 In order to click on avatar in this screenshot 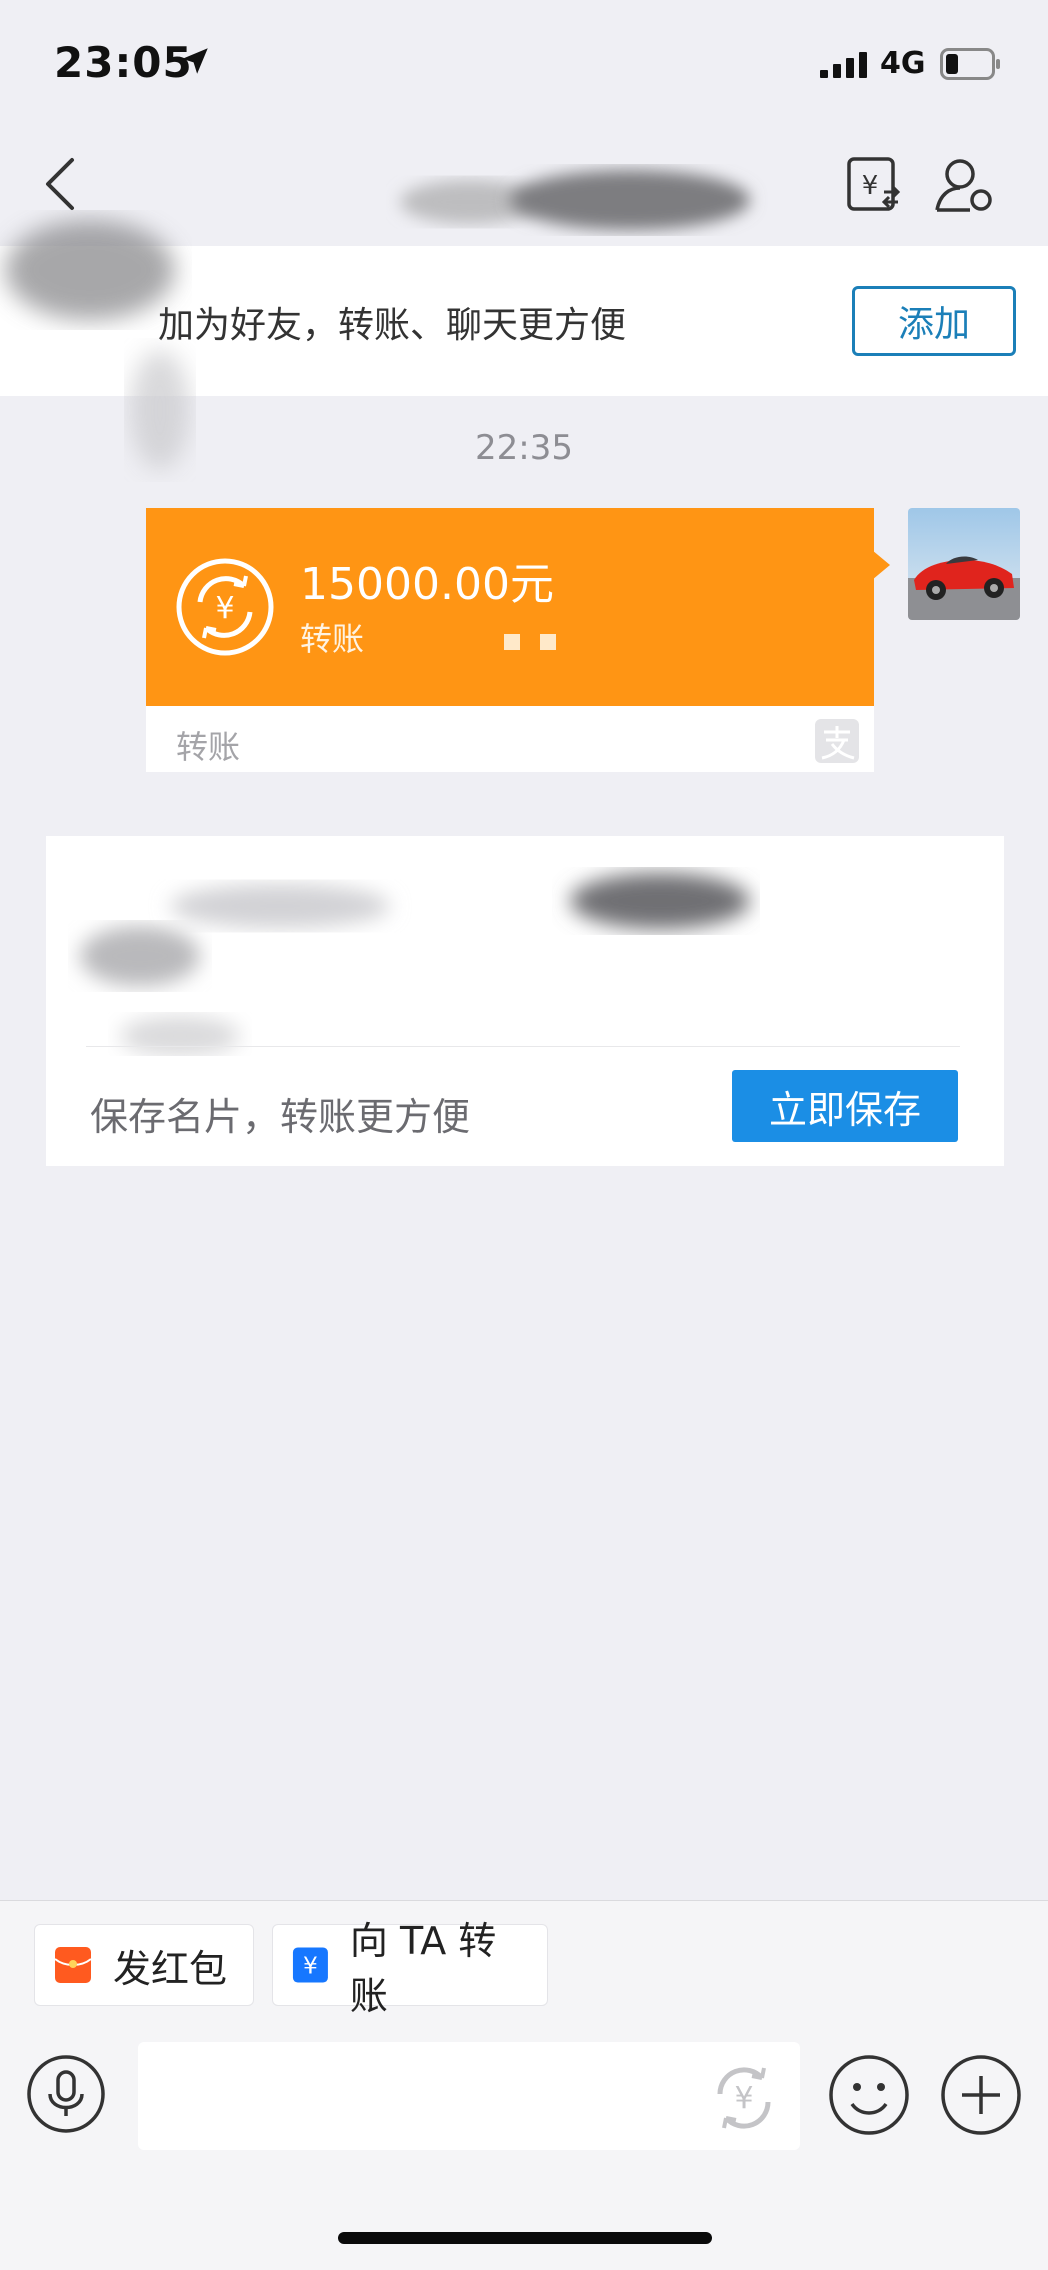, I will do `click(964, 564)`.